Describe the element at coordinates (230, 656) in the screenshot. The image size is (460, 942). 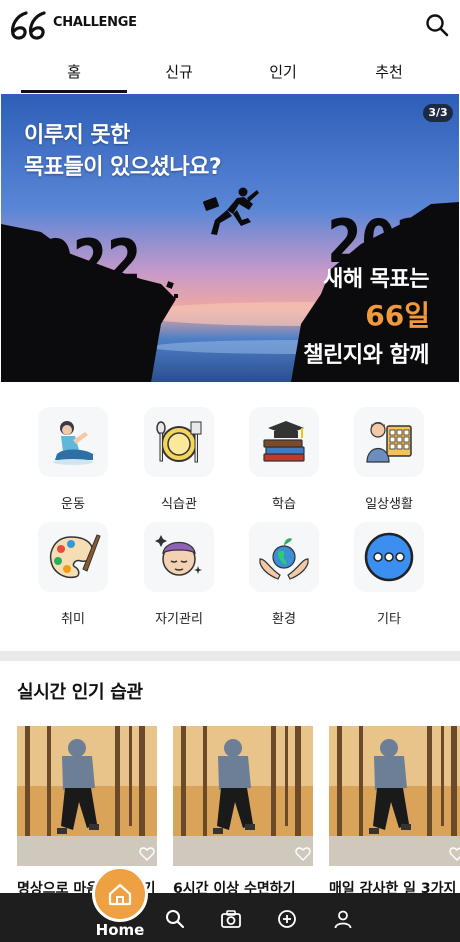
I see `section-divider` at that location.